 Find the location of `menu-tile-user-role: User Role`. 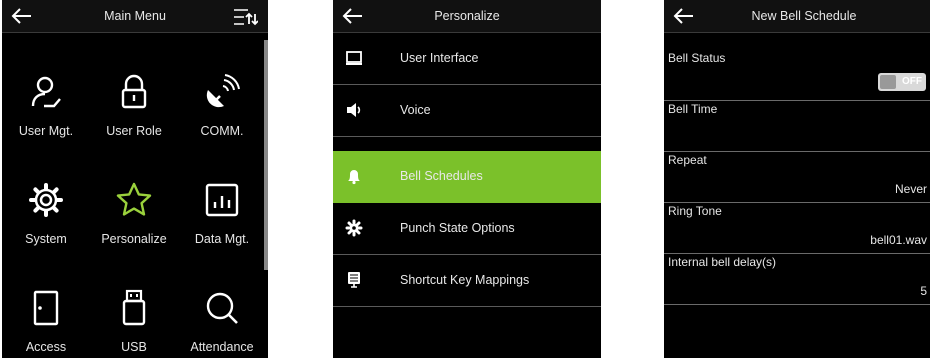

menu-tile-user-role: User Role is located at coordinates (134, 90).